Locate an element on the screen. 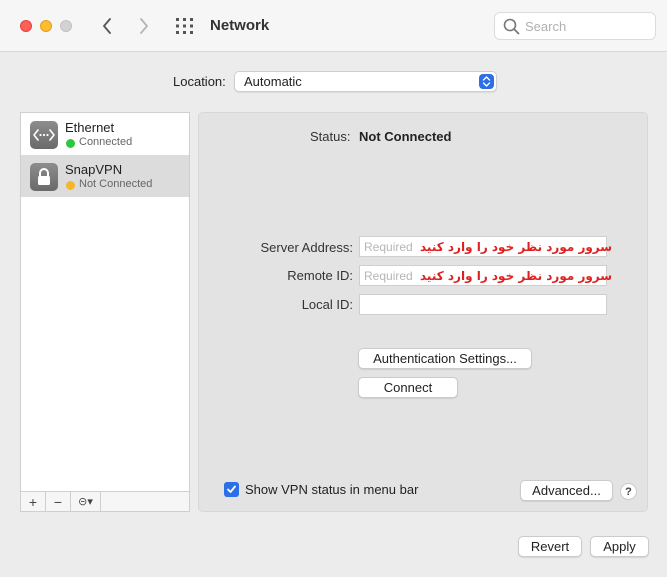 This screenshot has height=577, width=667. location-value: Automatic is located at coordinates (273, 81).